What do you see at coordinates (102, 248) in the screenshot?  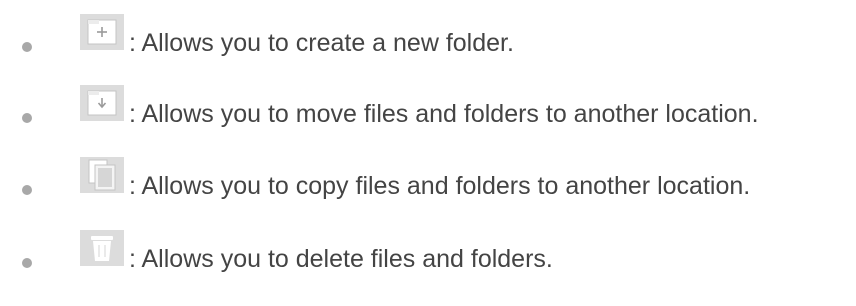 I see `trash-icon` at bounding box center [102, 248].